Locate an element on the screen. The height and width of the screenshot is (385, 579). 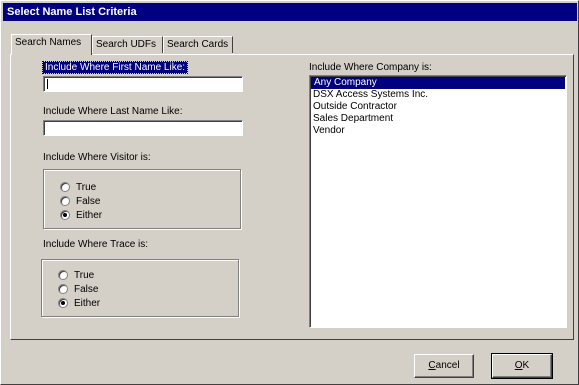
ok-label: K is located at coordinates (526, 365).